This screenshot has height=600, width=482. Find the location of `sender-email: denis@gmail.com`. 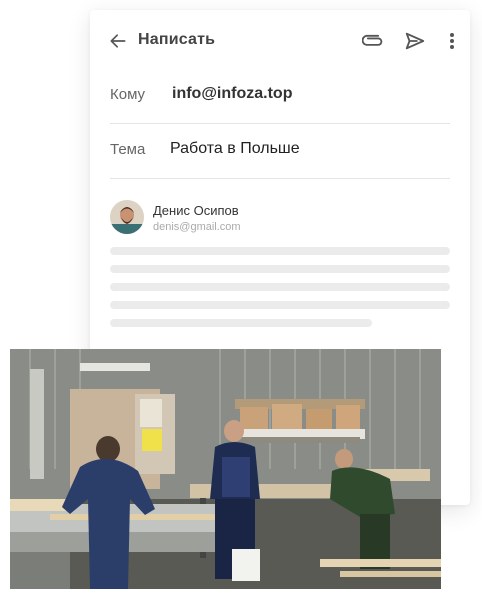

sender-email: denis@gmail.com is located at coordinates (197, 227).